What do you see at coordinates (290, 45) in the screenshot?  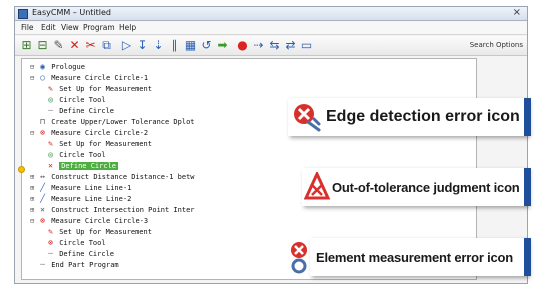 I see `merge-icon: ⇄` at bounding box center [290, 45].